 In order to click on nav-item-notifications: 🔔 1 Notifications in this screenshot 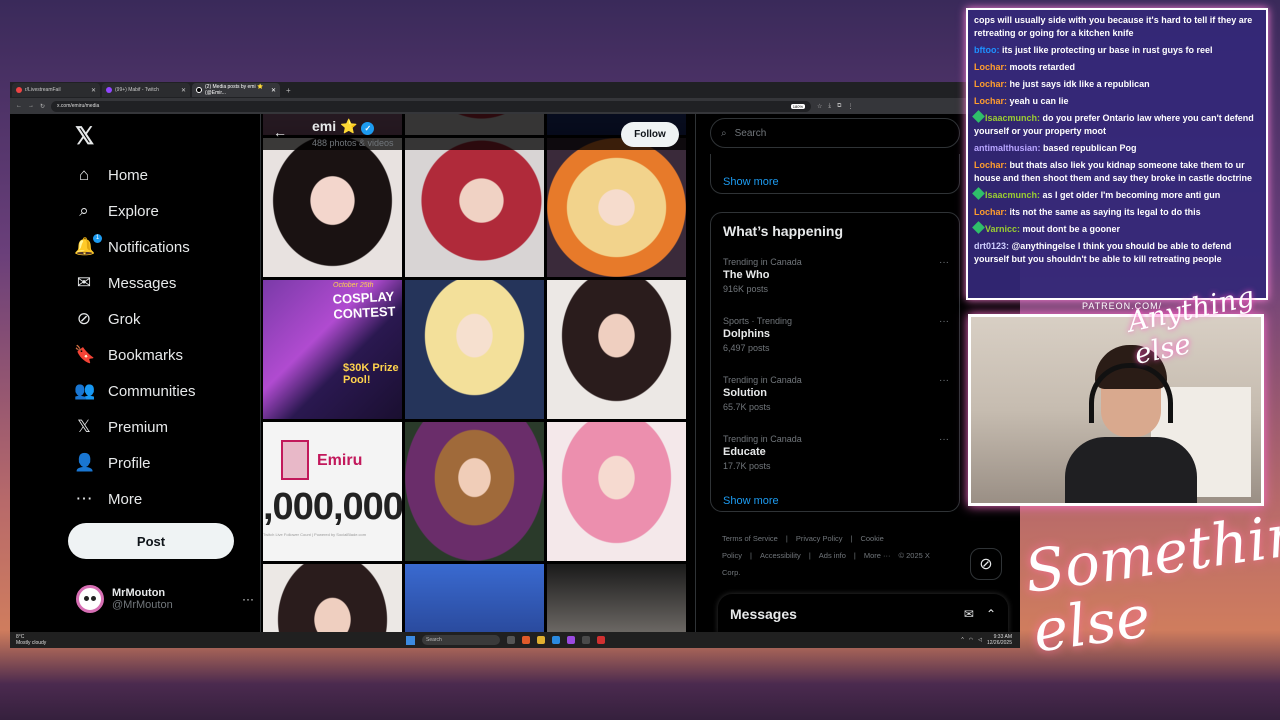, I will do `click(132, 247)`.